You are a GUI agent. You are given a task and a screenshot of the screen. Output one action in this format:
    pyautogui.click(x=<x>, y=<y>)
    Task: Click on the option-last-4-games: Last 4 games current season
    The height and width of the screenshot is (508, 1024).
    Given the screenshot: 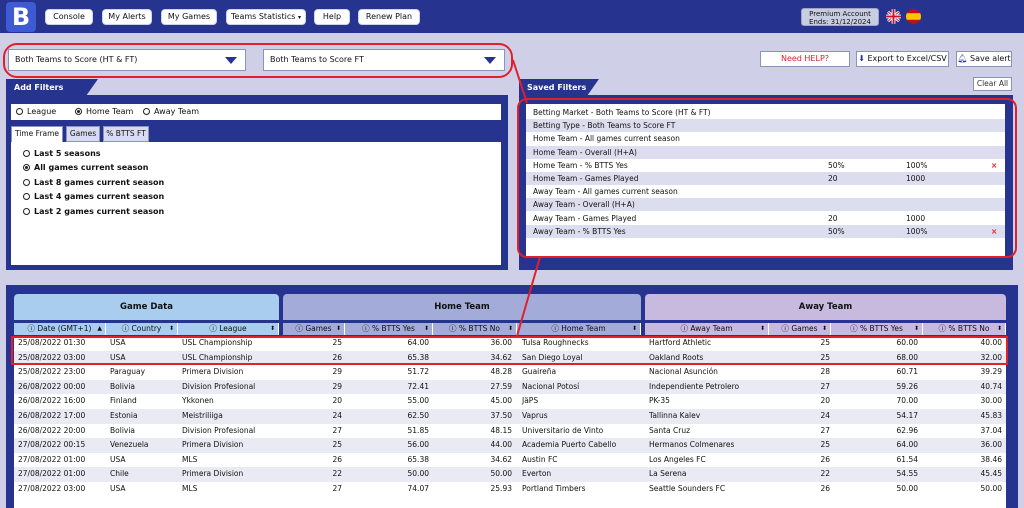 What is the action you would take?
    pyautogui.click(x=93, y=196)
    